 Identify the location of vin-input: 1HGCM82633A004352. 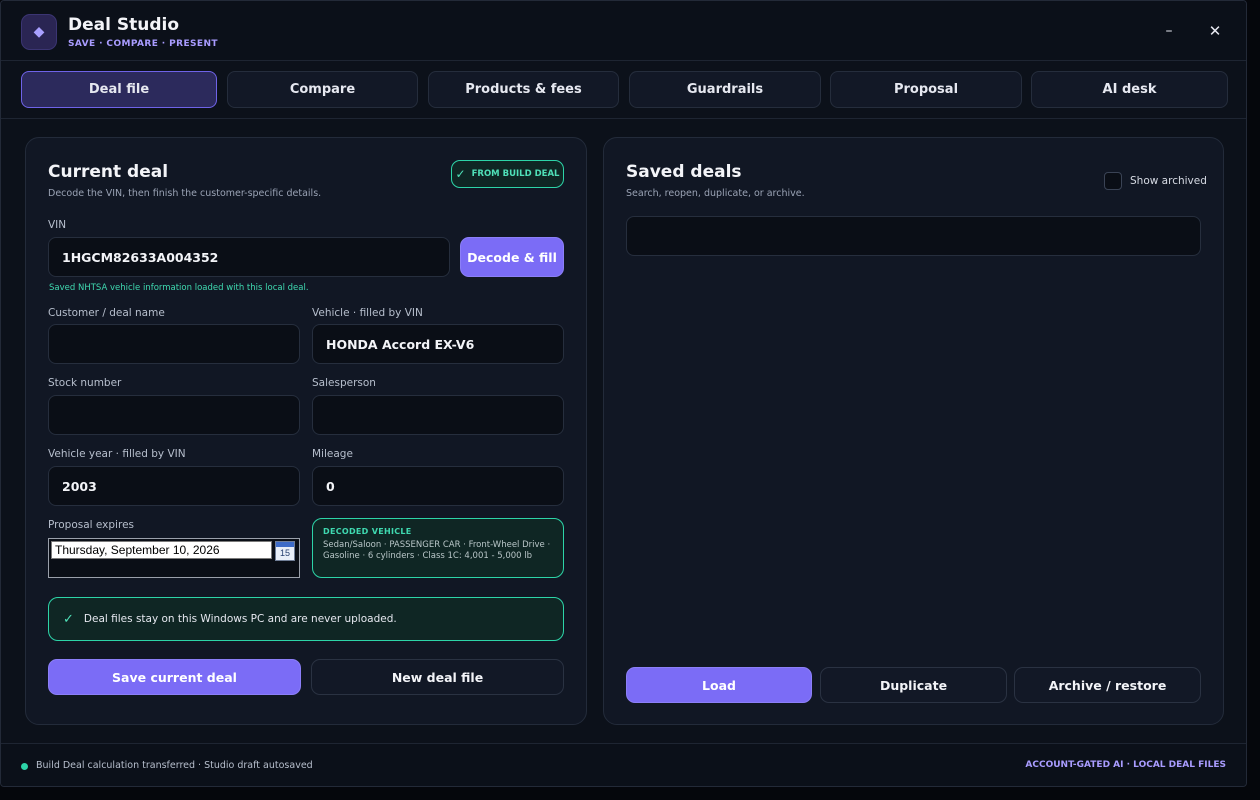
(249, 257).